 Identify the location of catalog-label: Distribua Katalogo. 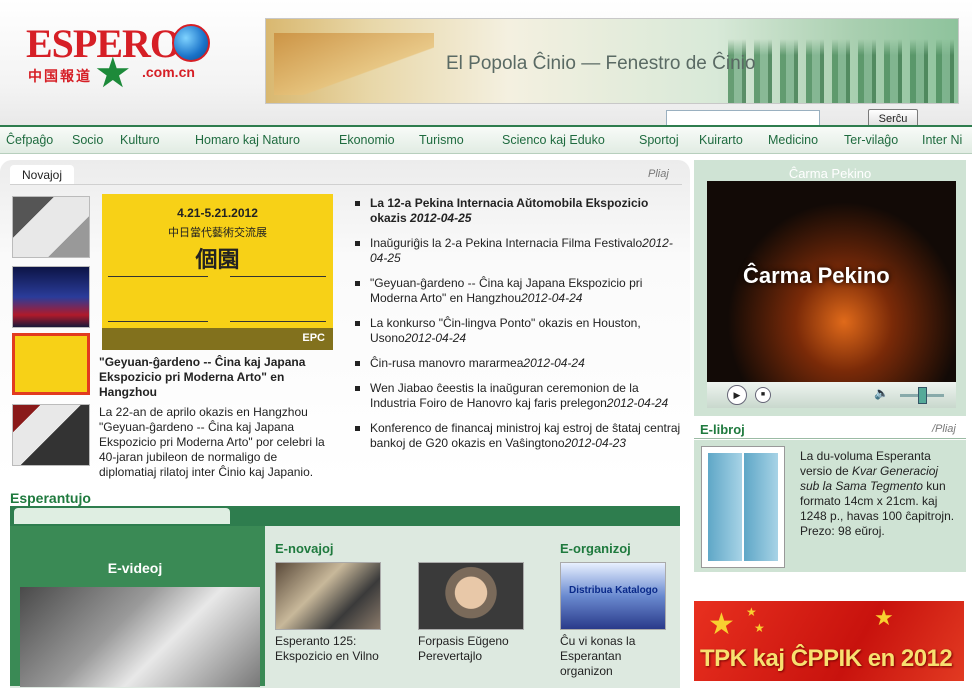
(613, 590).